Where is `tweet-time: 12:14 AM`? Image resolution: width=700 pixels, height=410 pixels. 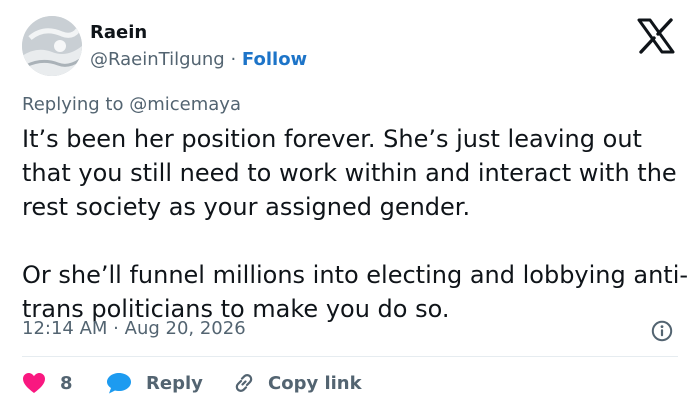
tweet-time: 12:14 AM is located at coordinates (65, 328).